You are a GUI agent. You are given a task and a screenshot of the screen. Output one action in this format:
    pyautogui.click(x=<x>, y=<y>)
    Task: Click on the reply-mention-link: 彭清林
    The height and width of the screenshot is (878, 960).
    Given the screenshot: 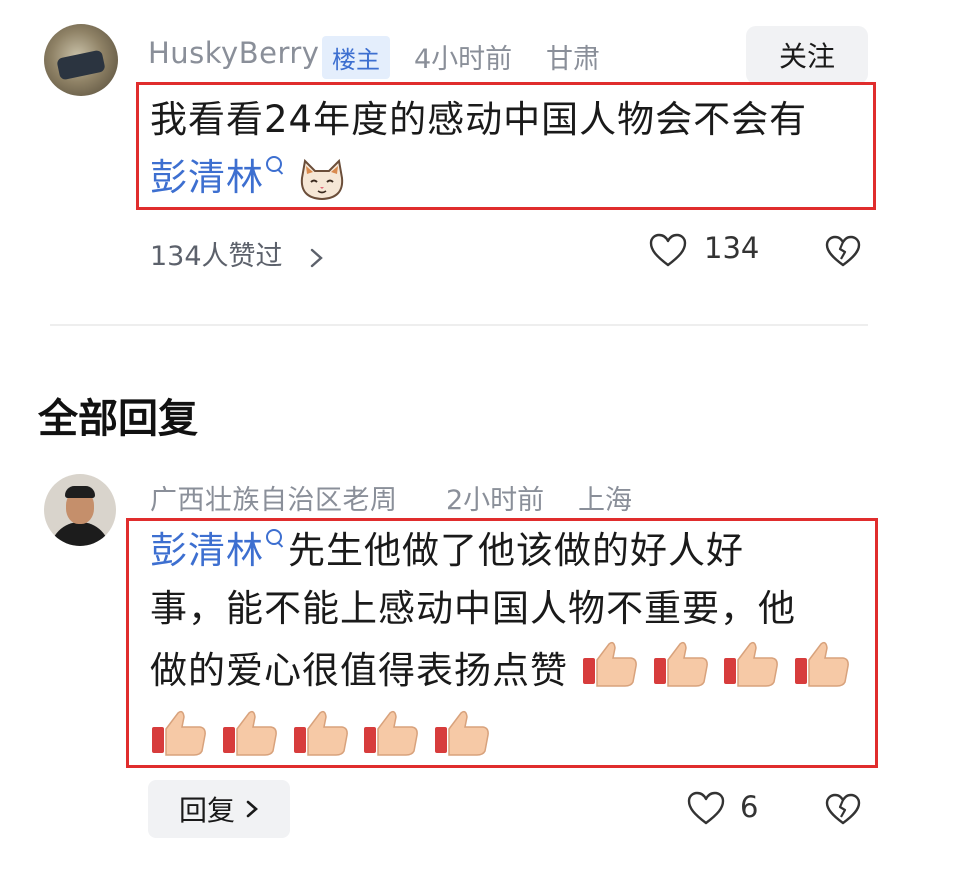 What is the action you would take?
    pyautogui.click(x=207, y=550)
    